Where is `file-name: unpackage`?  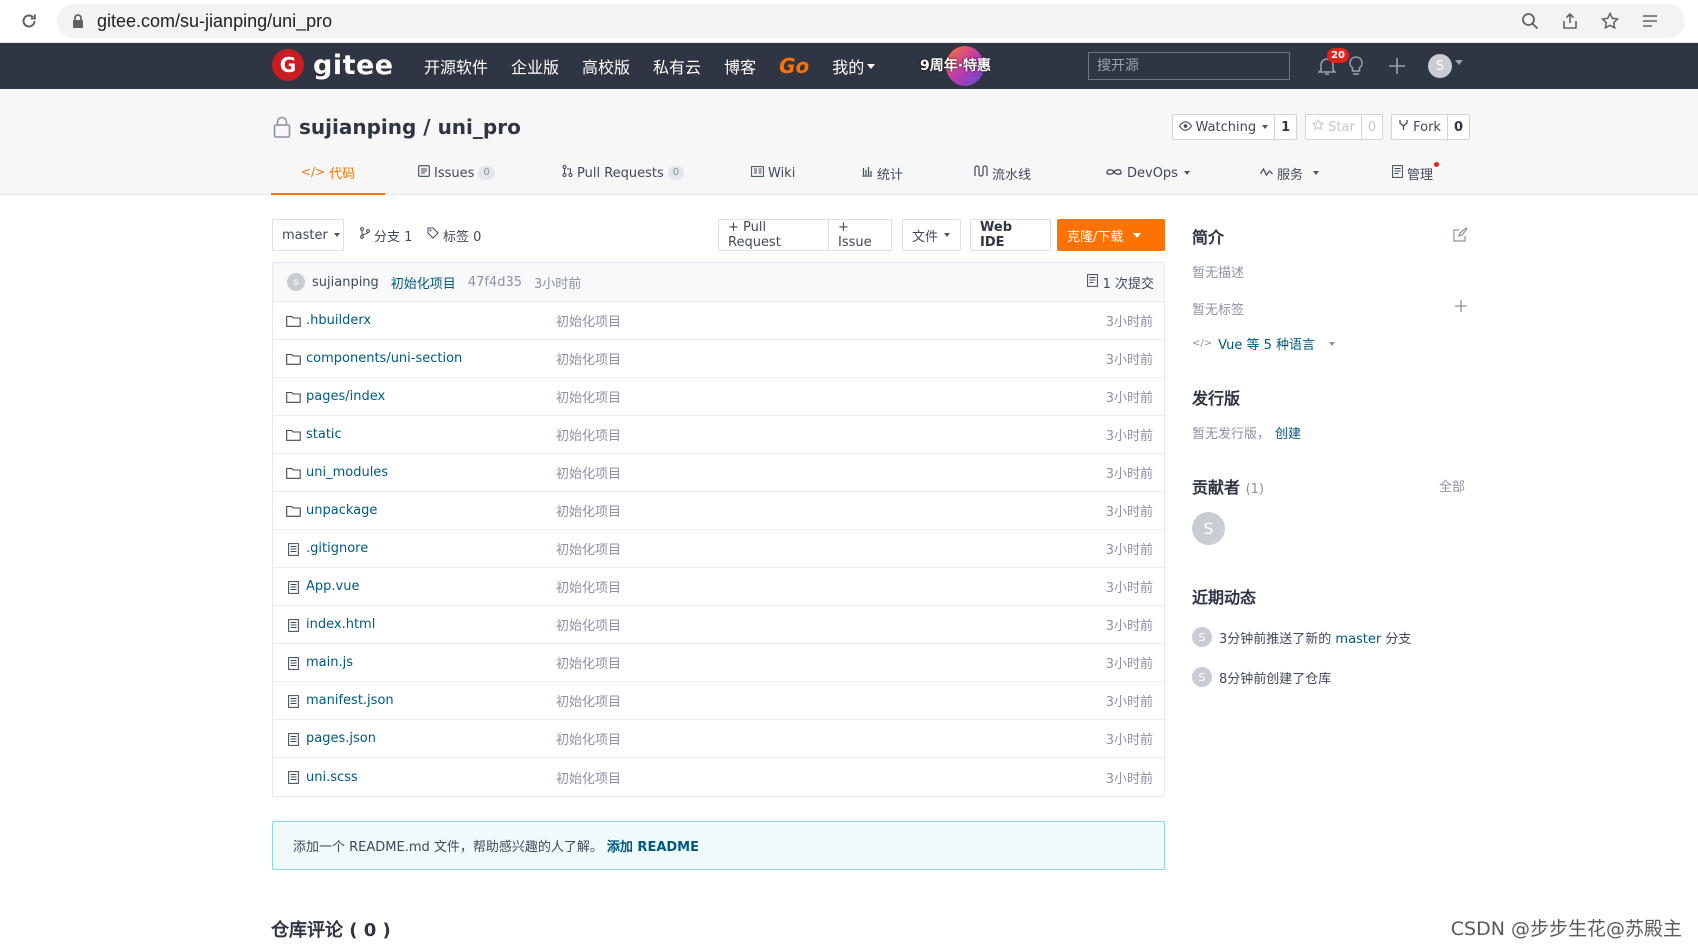 file-name: unpackage is located at coordinates (341, 510).